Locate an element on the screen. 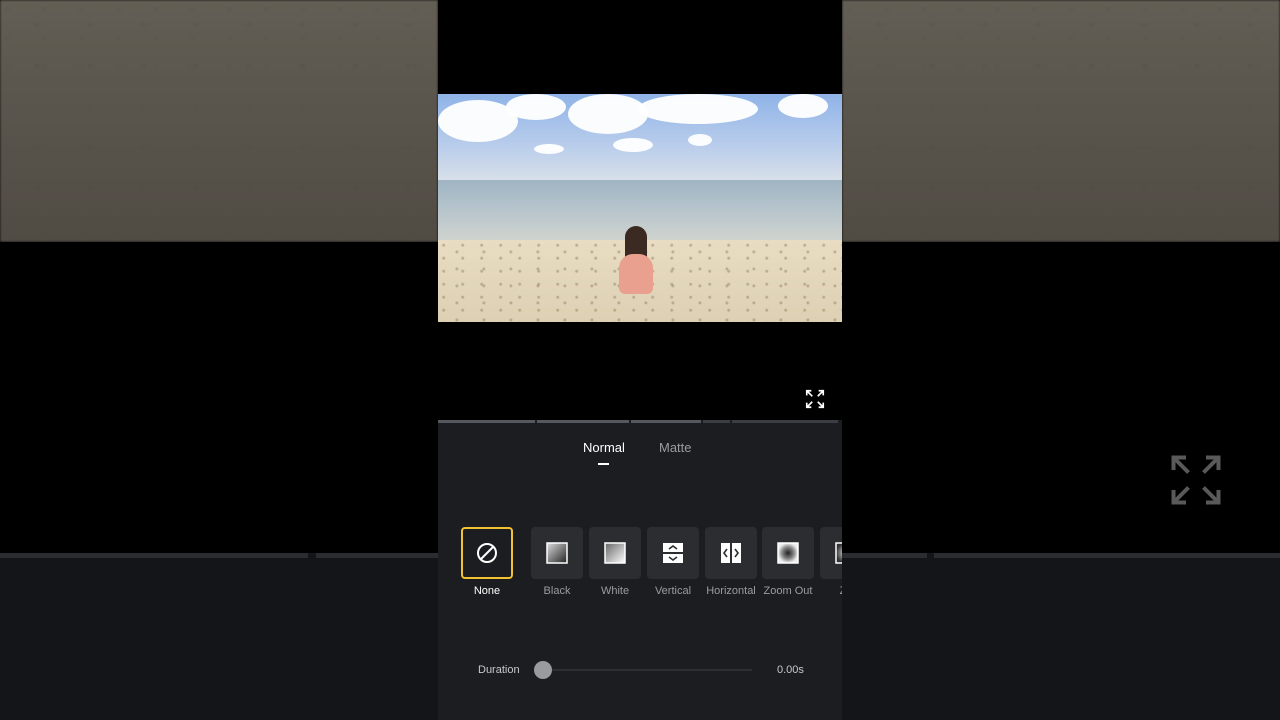 This screenshot has width=1280, height=720. tab-normal: Normal is located at coordinates (604, 447).